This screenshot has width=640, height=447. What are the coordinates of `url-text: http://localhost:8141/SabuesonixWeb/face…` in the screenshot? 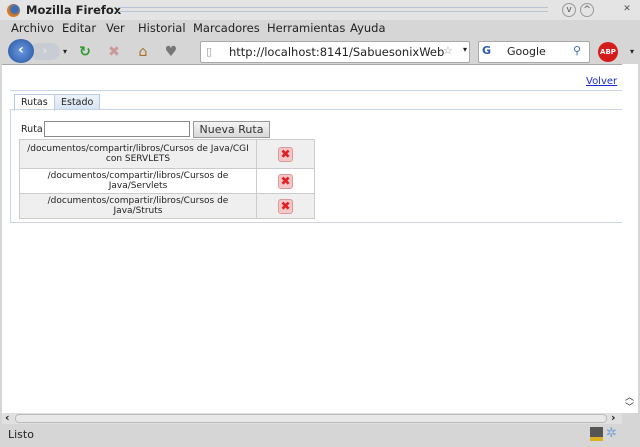 It's located at (336, 52).